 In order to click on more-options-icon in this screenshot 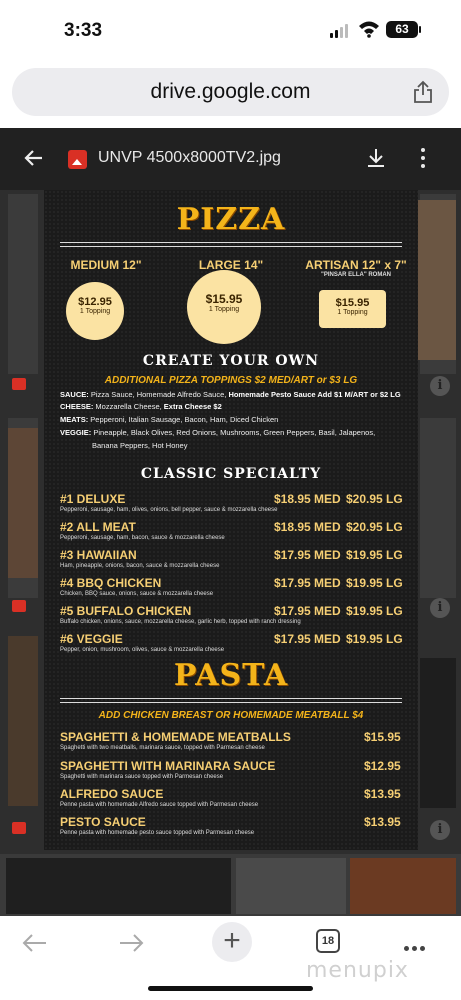, I will do `click(423, 159)`.